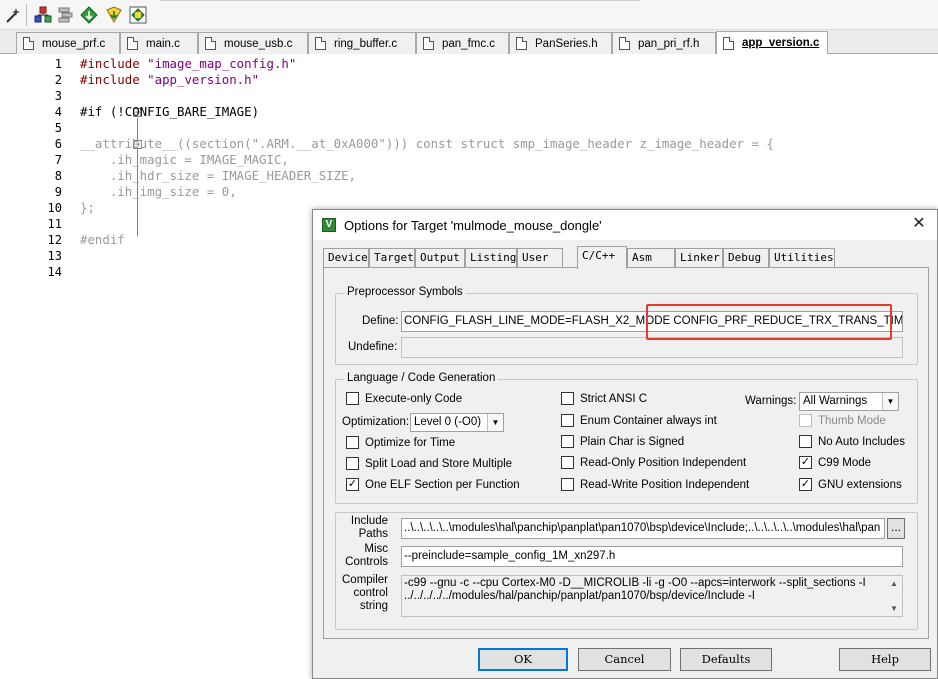  What do you see at coordinates (849, 401) in the screenshot?
I see `warnings-select: All Warnings ▼` at bounding box center [849, 401].